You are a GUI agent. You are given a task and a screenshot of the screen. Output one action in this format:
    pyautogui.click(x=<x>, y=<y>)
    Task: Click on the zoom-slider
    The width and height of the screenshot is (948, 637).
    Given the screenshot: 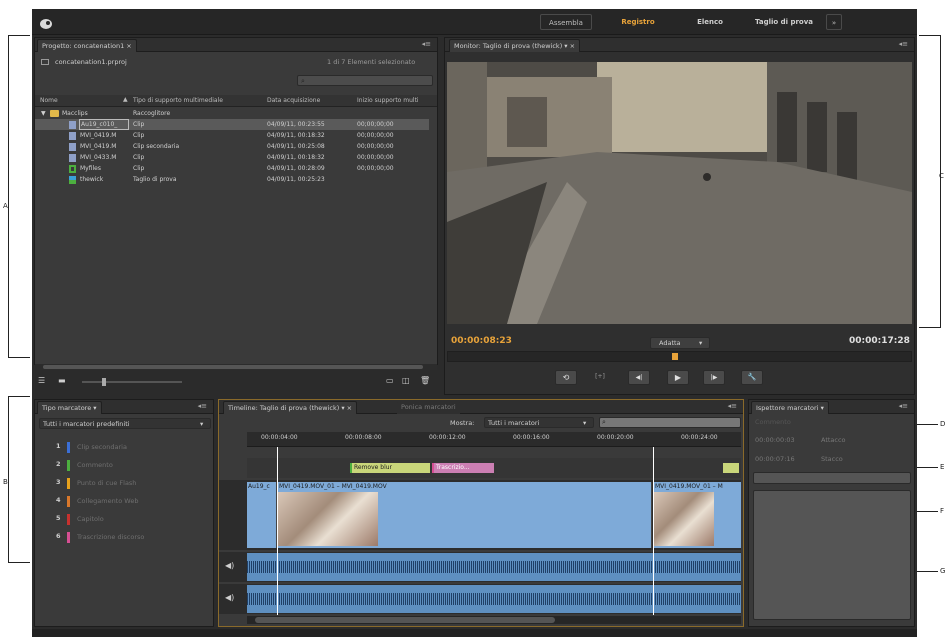 What is the action you would take?
    pyautogui.click(x=132, y=382)
    